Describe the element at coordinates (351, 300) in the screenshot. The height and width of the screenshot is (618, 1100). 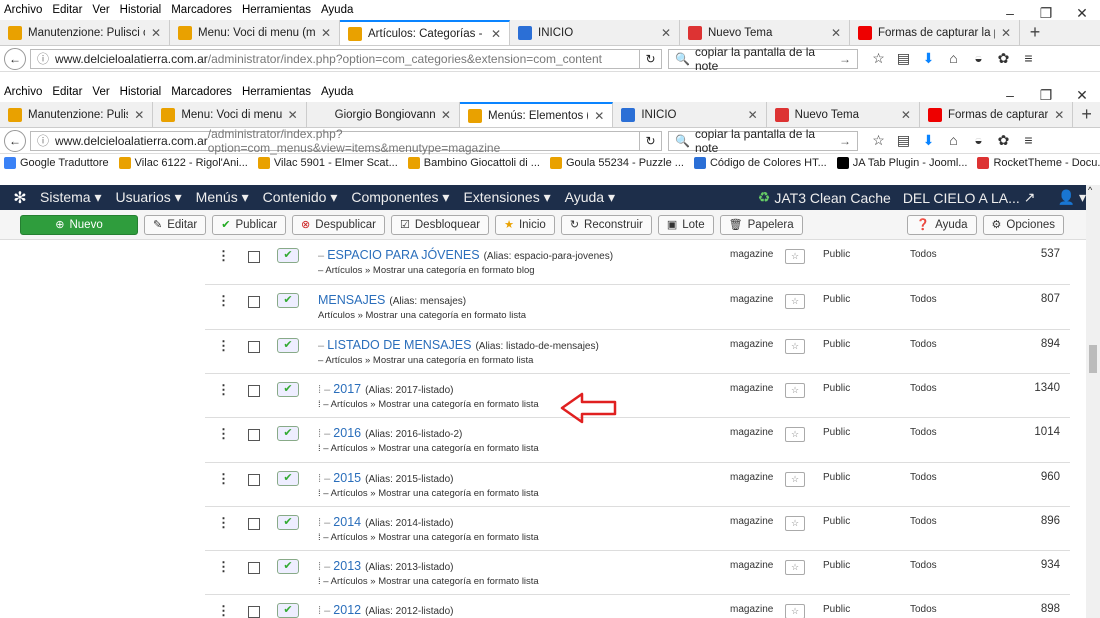
I see `row-title-link: MENSAJES` at that location.